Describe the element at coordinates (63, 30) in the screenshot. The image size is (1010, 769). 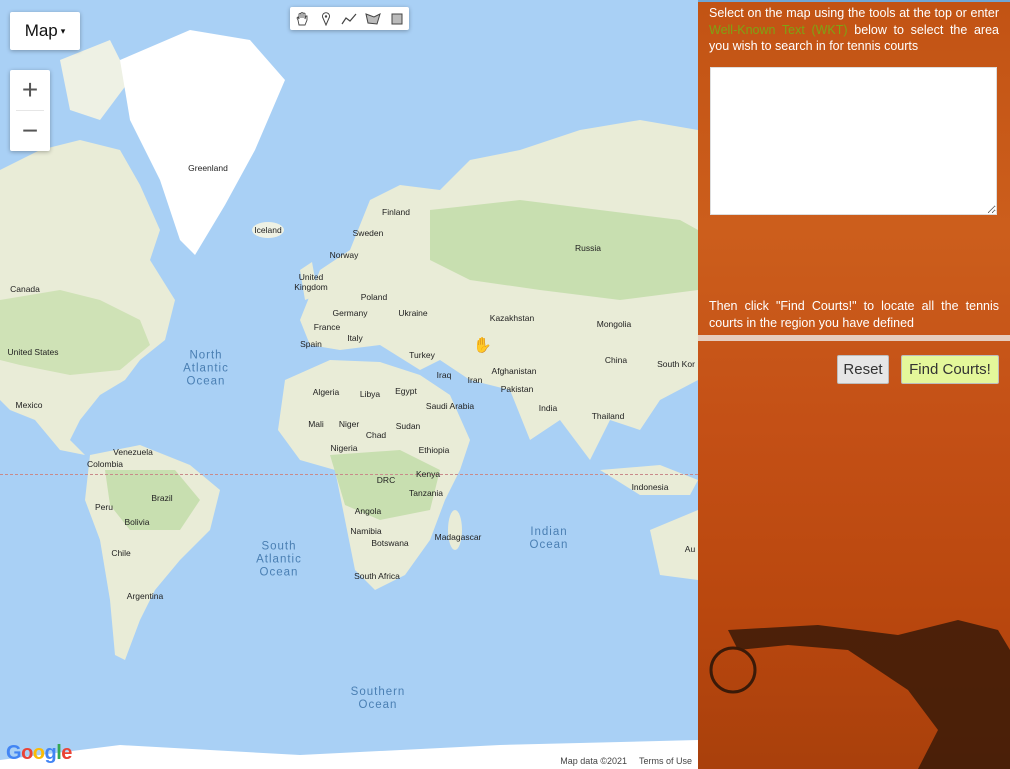
I see `caret-down-icon: ▾` at that location.